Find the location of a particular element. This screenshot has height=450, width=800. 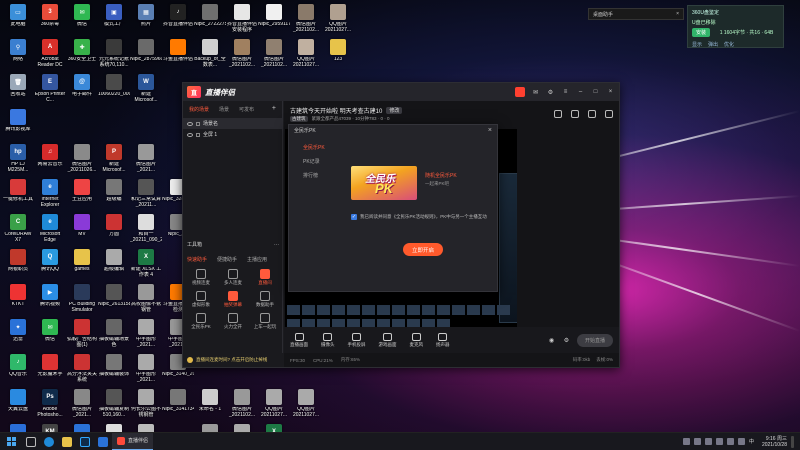

desktop-icon: 土豆应用 is located at coordinates (82, 194).